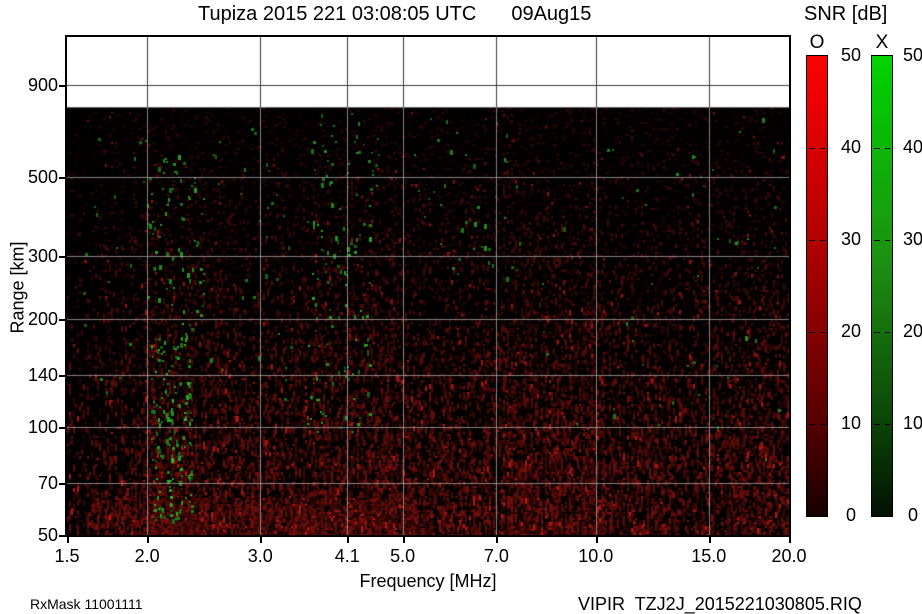  I want to click on x-tick-label: 7.0, so click(496, 556).